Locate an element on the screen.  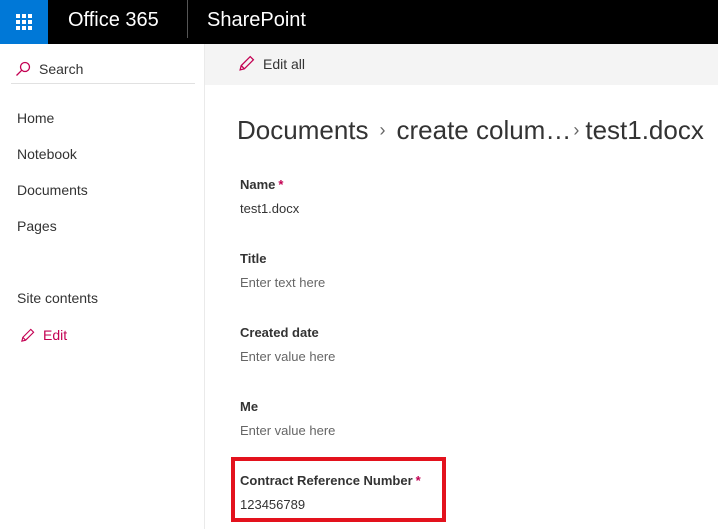
field-label: Me is located at coordinates (249, 406).